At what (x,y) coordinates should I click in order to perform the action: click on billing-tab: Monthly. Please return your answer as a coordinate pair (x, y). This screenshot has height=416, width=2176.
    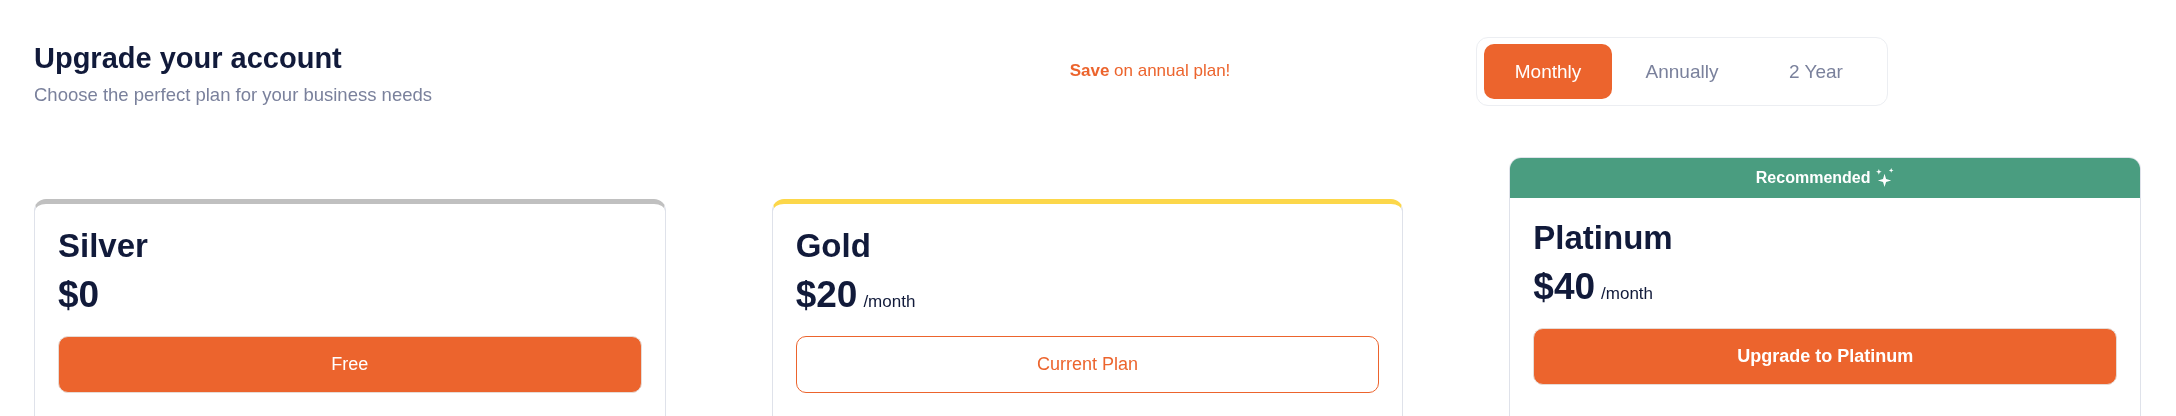
    Looking at the image, I should click on (1548, 71).